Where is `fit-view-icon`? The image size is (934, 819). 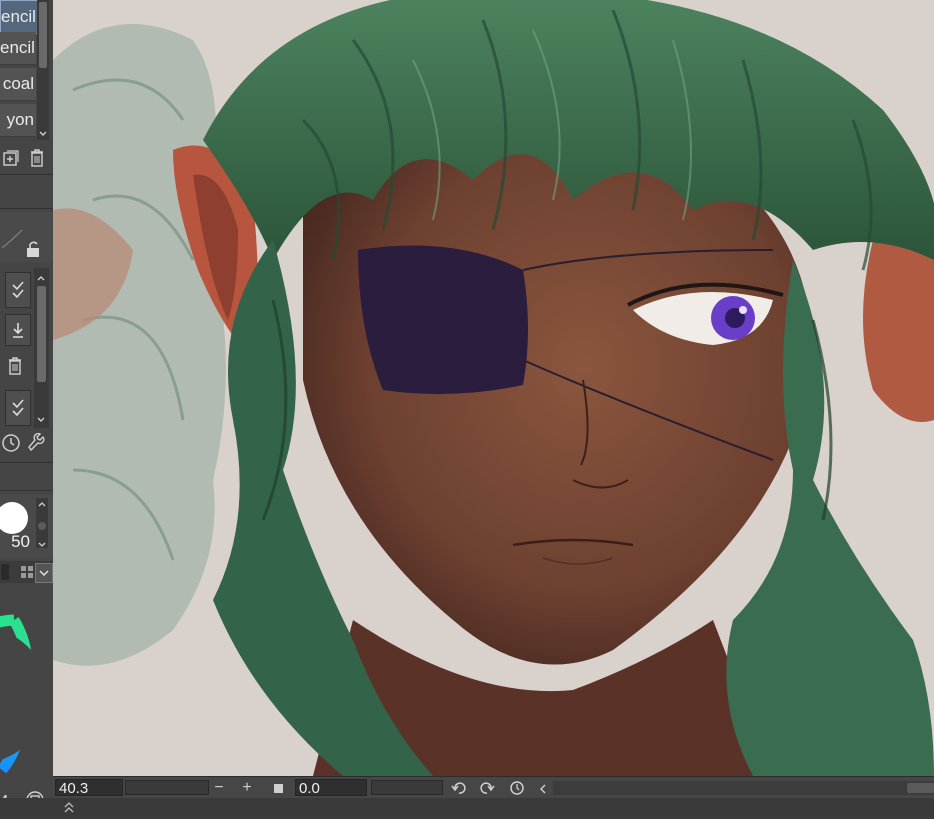
fit-view-icon is located at coordinates (278, 788).